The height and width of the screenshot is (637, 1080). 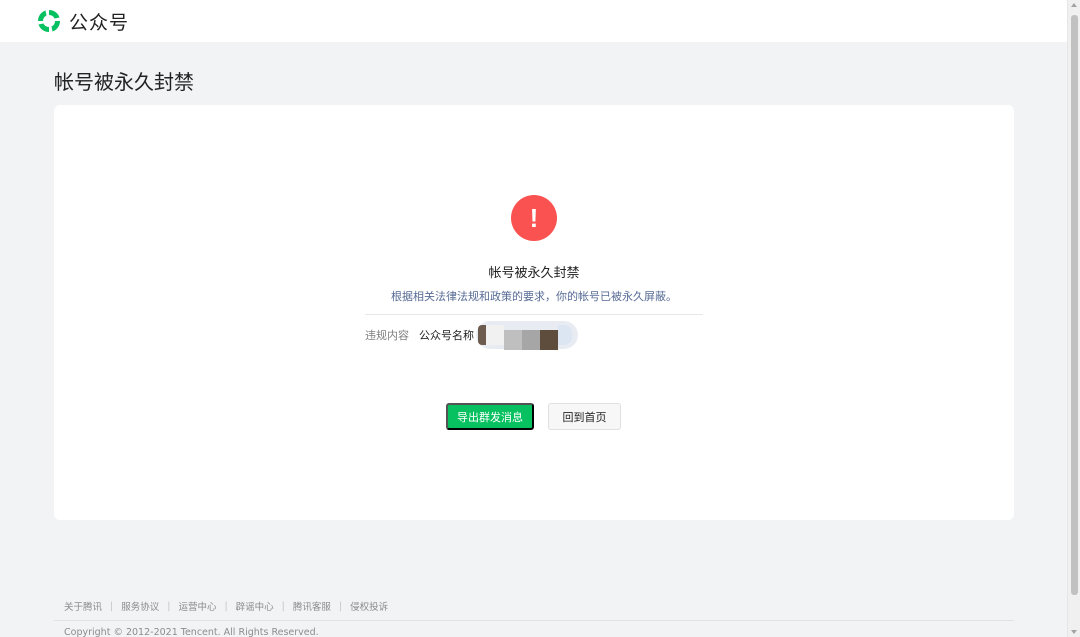 I want to click on violation-row: 违规内容 公众号名称, so click(x=471, y=335).